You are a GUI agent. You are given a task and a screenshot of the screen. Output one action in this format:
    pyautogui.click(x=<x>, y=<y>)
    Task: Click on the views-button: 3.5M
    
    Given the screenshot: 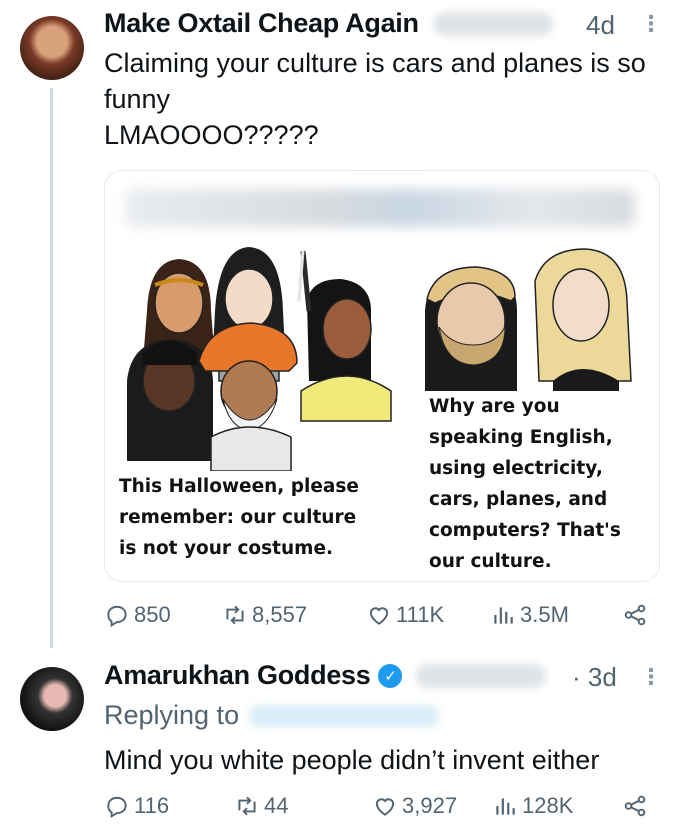 What is the action you would take?
    pyautogui.click(x=529, y=615)
    